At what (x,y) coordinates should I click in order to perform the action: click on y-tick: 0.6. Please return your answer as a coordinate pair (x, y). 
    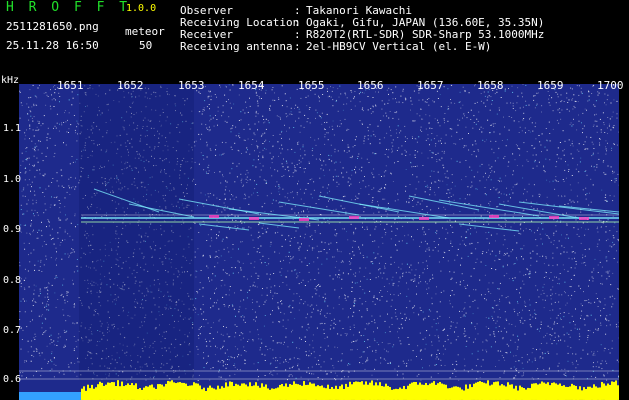
    Looking at the image, I should click on (12, 379).